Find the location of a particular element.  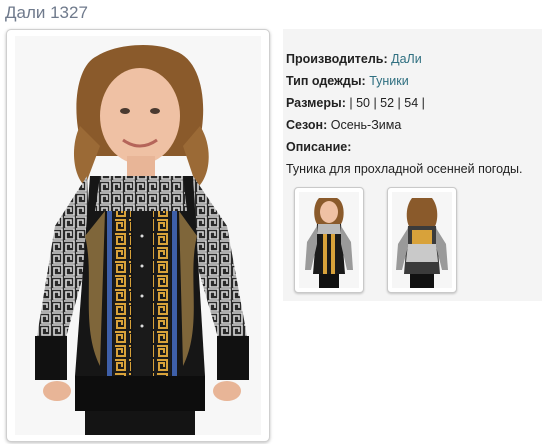

description-text: Туника для прохладной осенней погоды. is located at coordinates (404, 169).